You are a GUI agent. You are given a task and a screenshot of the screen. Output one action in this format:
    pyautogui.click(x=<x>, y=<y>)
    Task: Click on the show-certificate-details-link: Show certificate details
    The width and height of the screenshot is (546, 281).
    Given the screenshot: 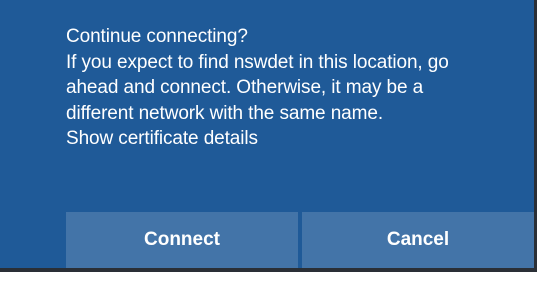 What is the action you would take?
    pyautogui.click(x=301, y=139)
    